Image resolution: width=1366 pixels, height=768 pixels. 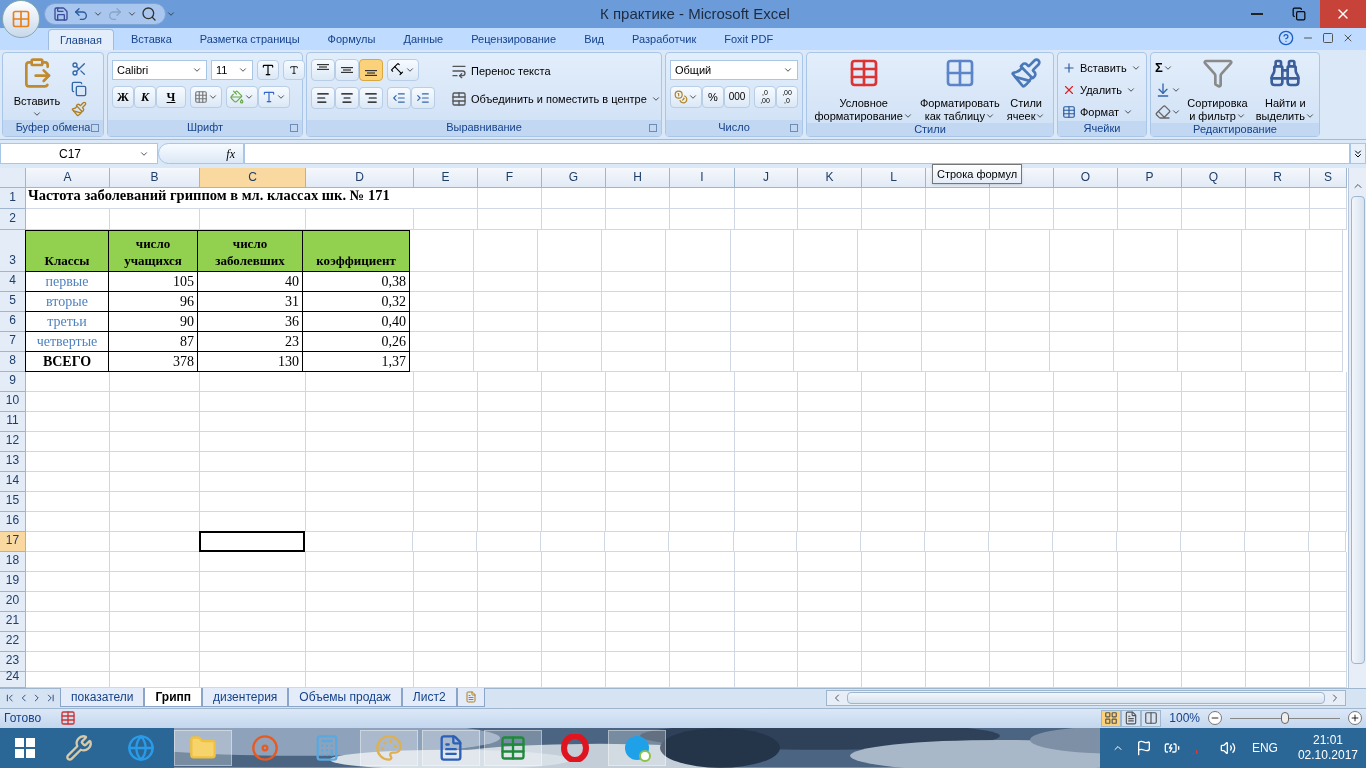 What do you see at coordinates (13, 501) in the screenshot?
I see `row-header: 15` at bounding box center [13, 501].